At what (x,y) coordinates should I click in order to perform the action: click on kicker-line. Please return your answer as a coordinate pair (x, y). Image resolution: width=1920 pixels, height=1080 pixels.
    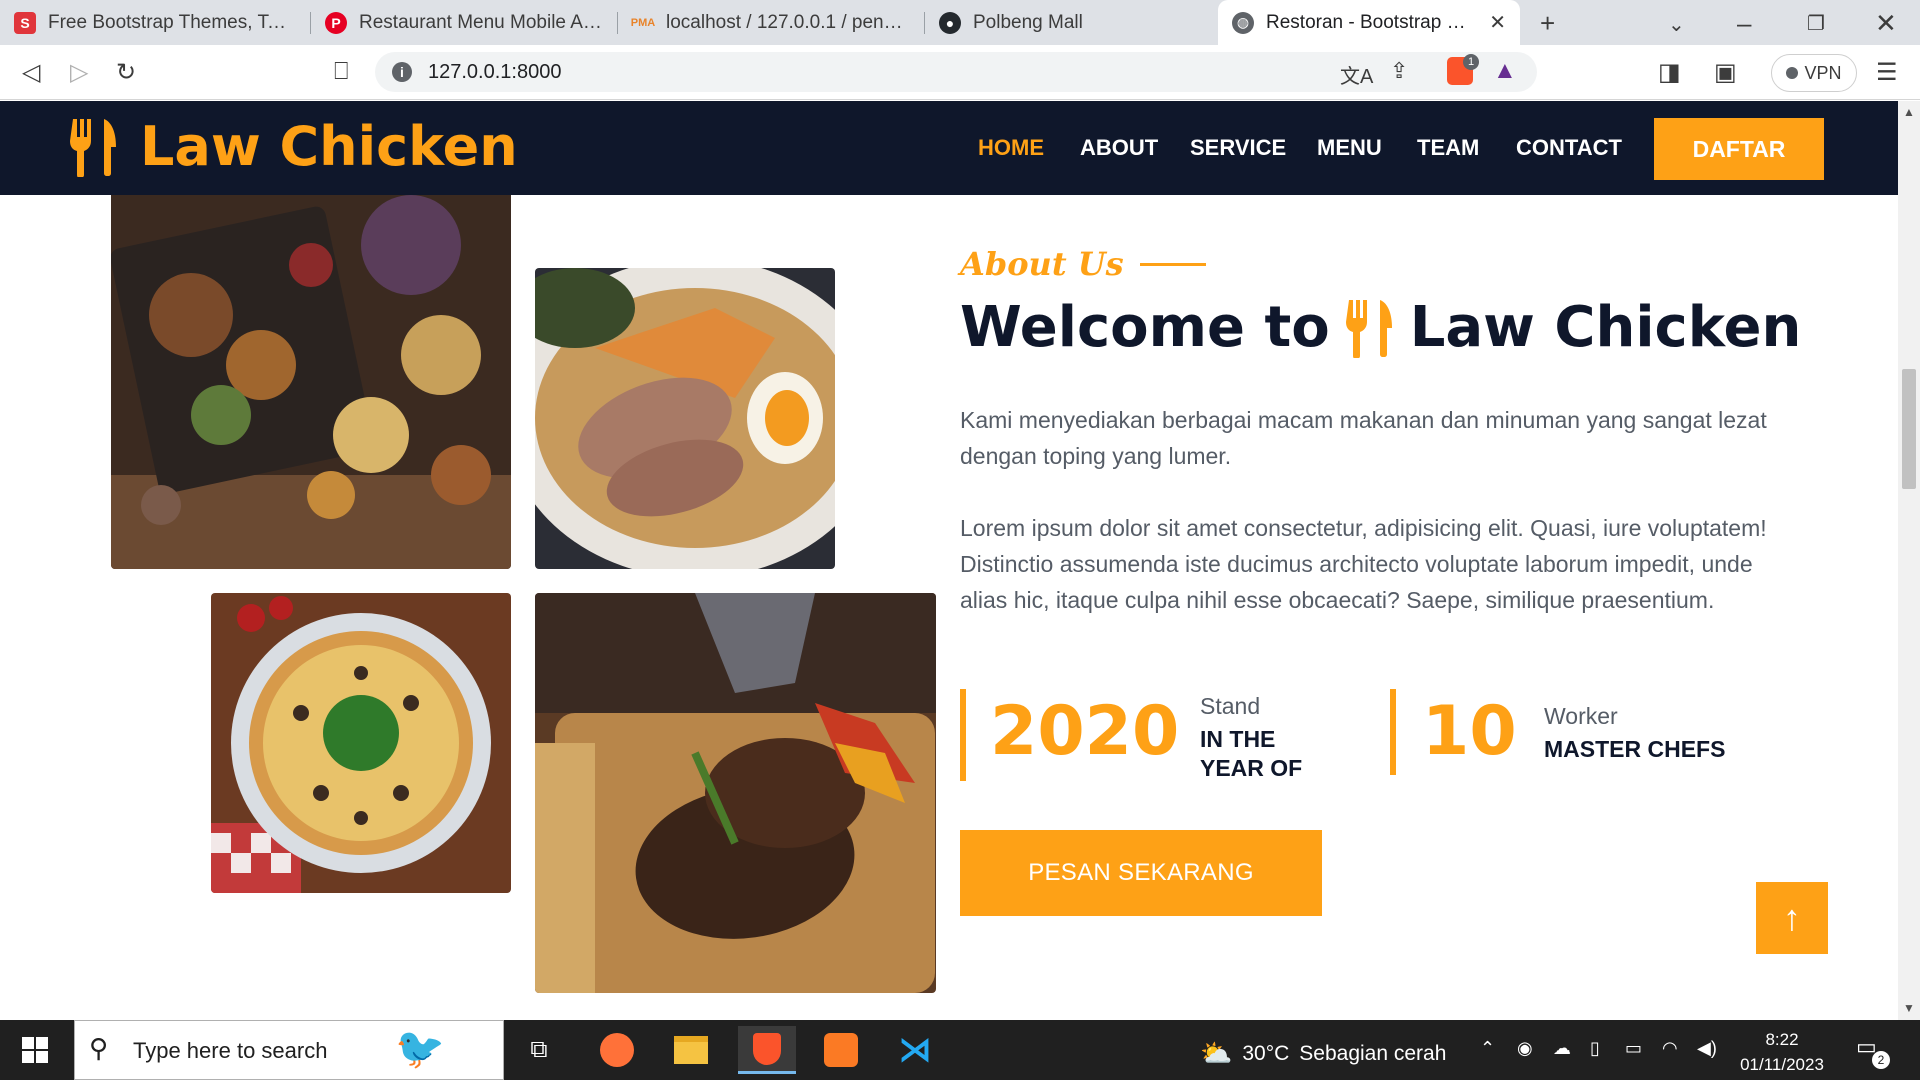
    Looking at the image, I should click on (1172, 264).